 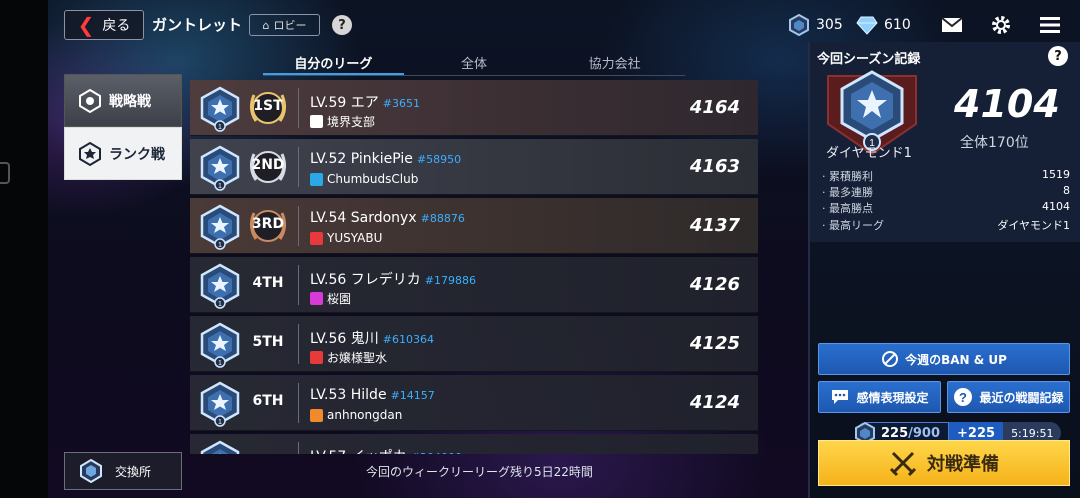 What do you see at coordinates (133, 471) in the screenshot?
I see `exchange-label: 交換所` at bounding box center [133, 471].